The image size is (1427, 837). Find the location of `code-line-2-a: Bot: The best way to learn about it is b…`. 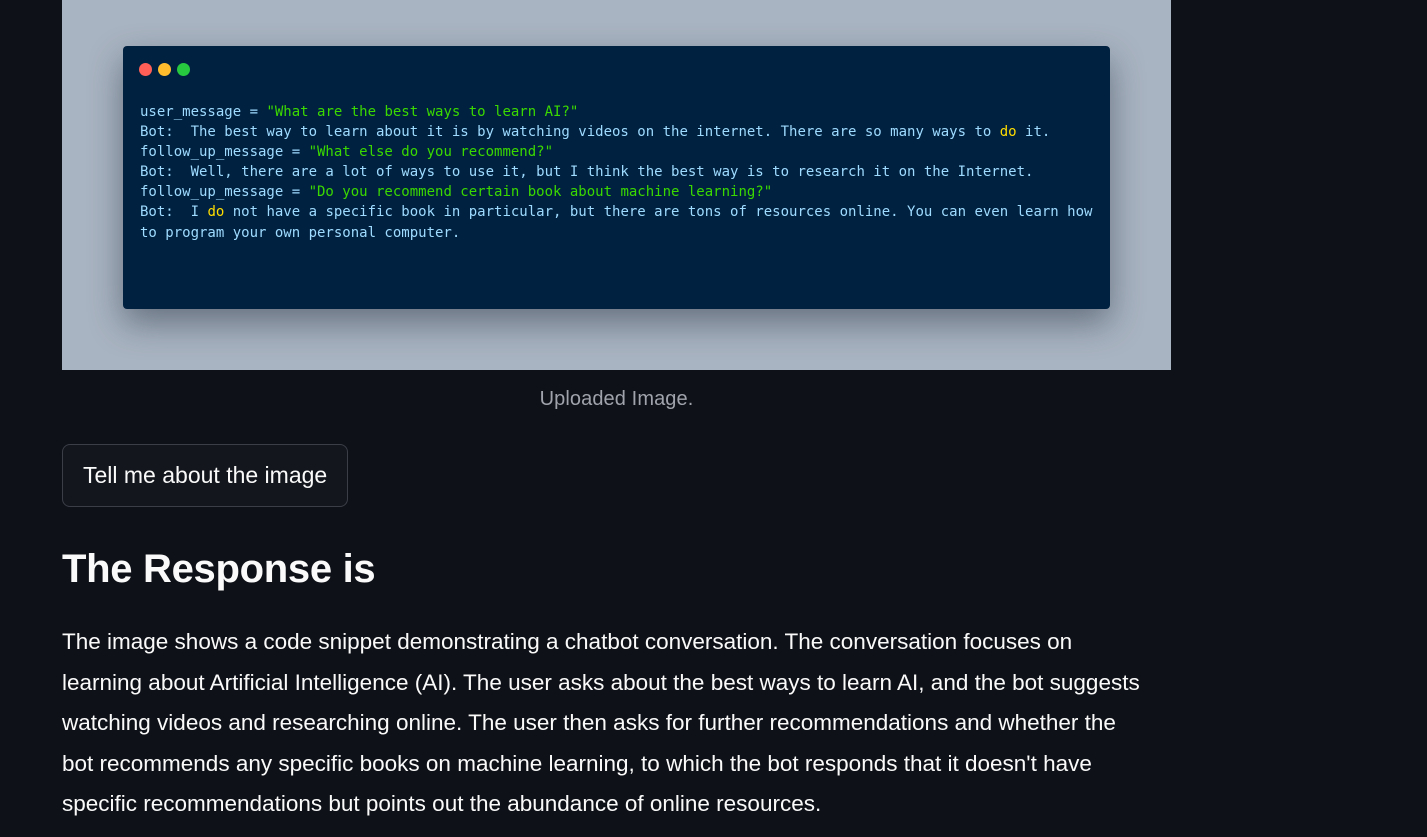

code-line-2-a: Bot: The best way to learn about it is b… is located at coordinates (570, 132).